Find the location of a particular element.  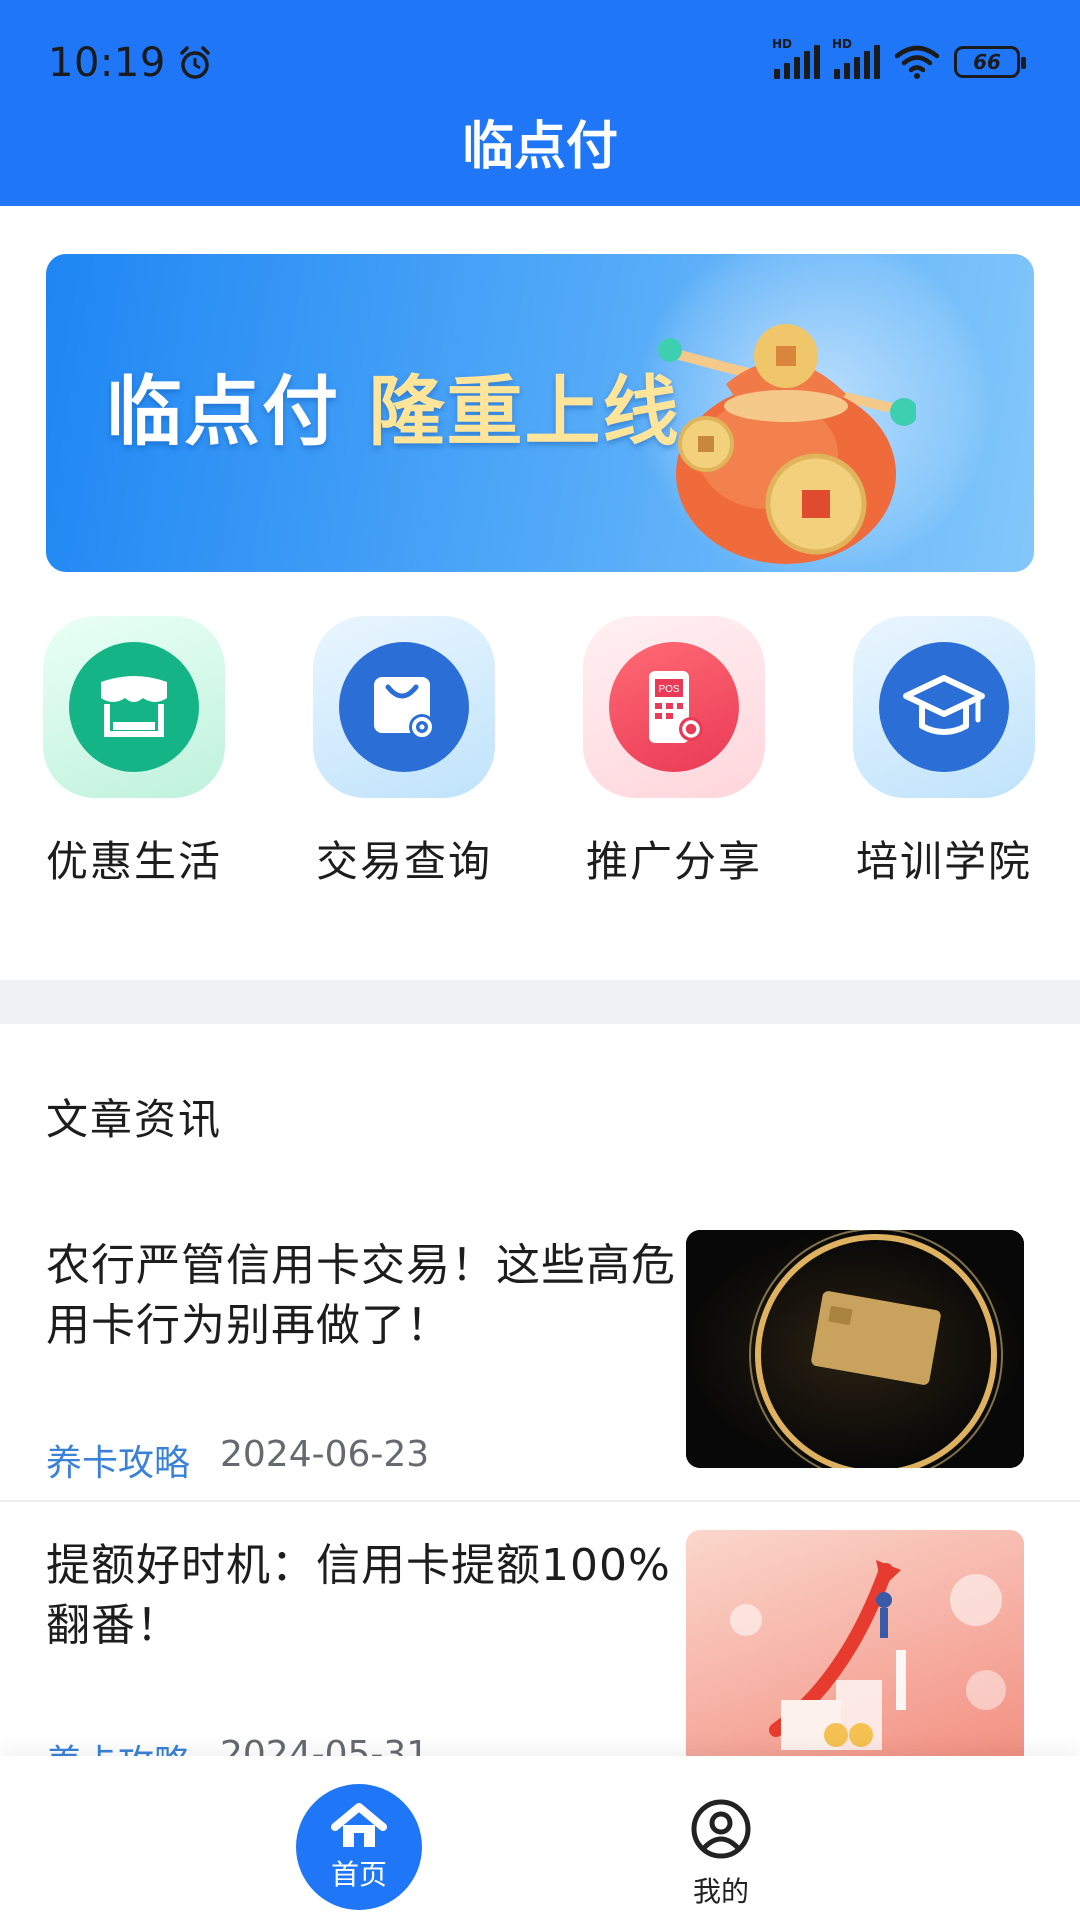

lucky-bag-illustration is located at coordinates (787, 444).